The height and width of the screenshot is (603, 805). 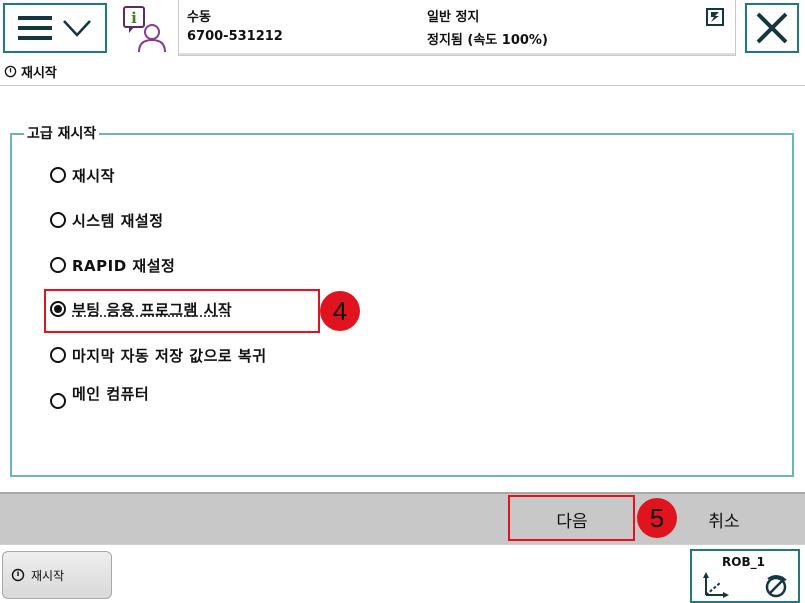 I want to click on option-system-reset: 시스템 재설정, so click(x=107, y=220).